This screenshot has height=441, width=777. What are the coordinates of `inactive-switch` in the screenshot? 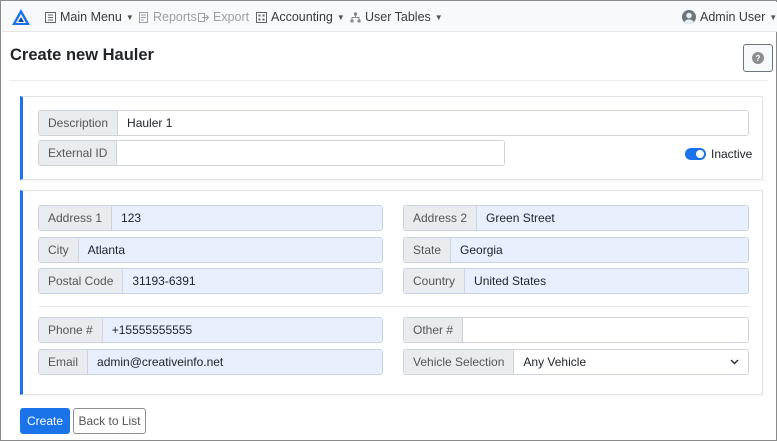 It's located at (695, 154).